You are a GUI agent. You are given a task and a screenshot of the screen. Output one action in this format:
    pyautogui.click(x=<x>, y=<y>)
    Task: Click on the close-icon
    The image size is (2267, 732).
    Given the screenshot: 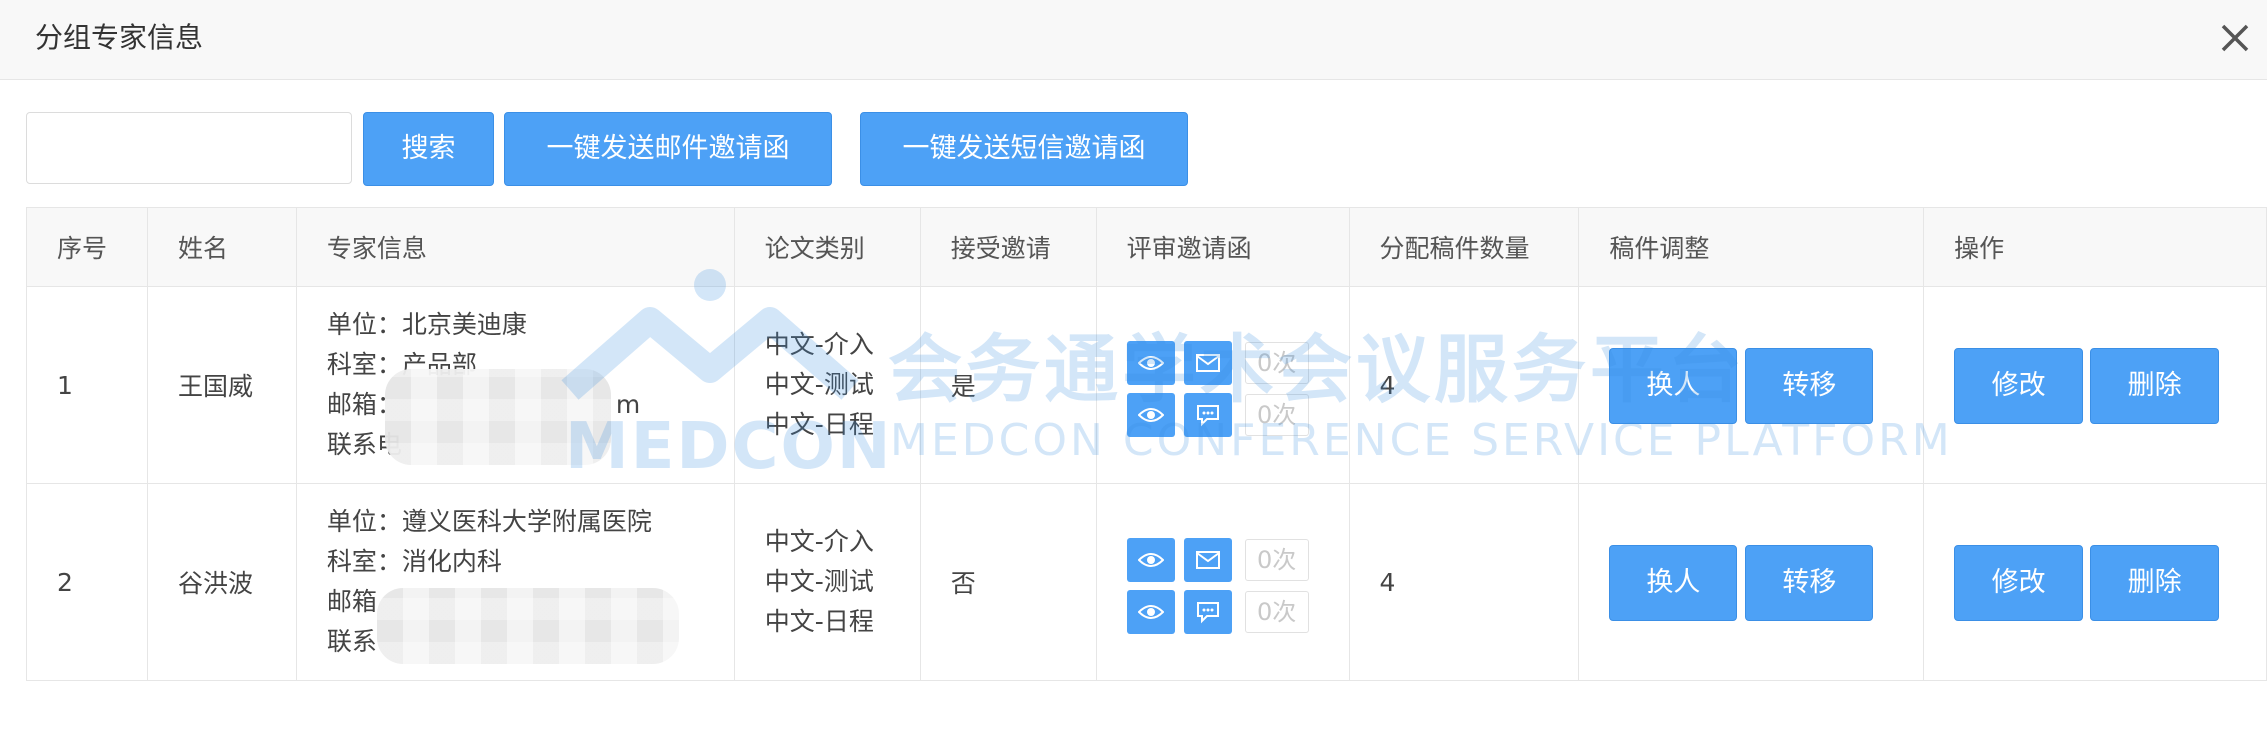 What is the action you would take?
    pyautogui.click(x=2235, y=38)
    